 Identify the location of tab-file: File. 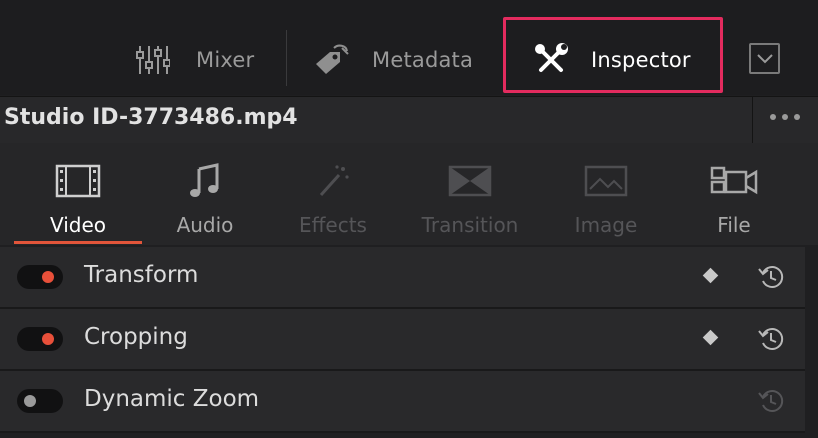
(734, 194).